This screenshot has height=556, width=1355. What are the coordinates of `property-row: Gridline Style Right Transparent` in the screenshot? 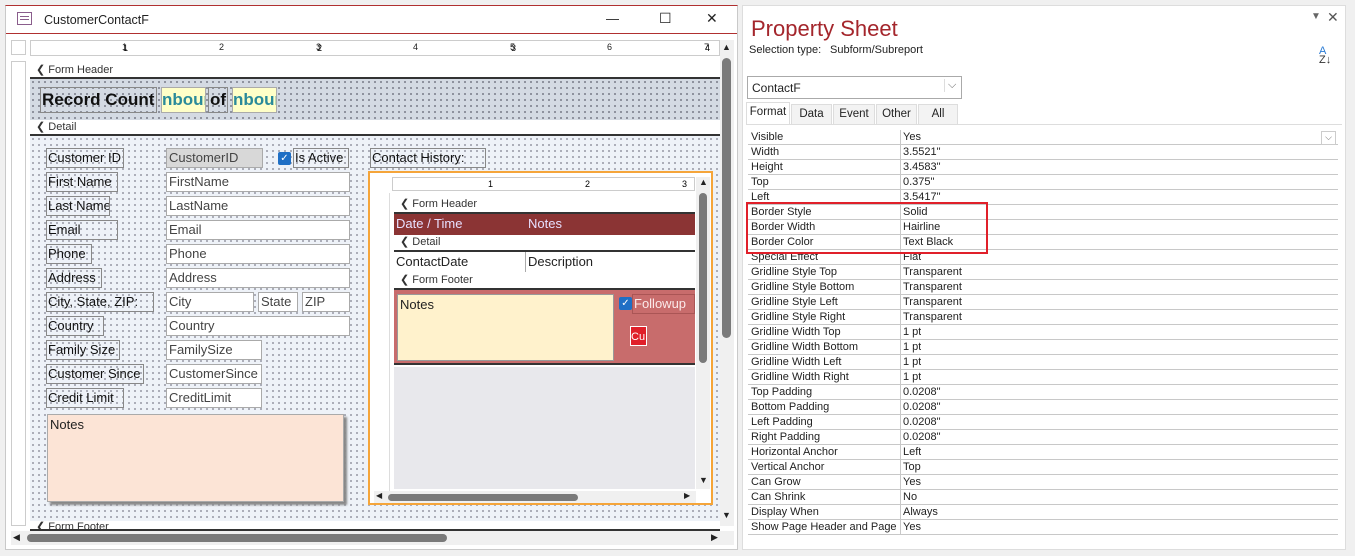 It's located at (1043, 317).